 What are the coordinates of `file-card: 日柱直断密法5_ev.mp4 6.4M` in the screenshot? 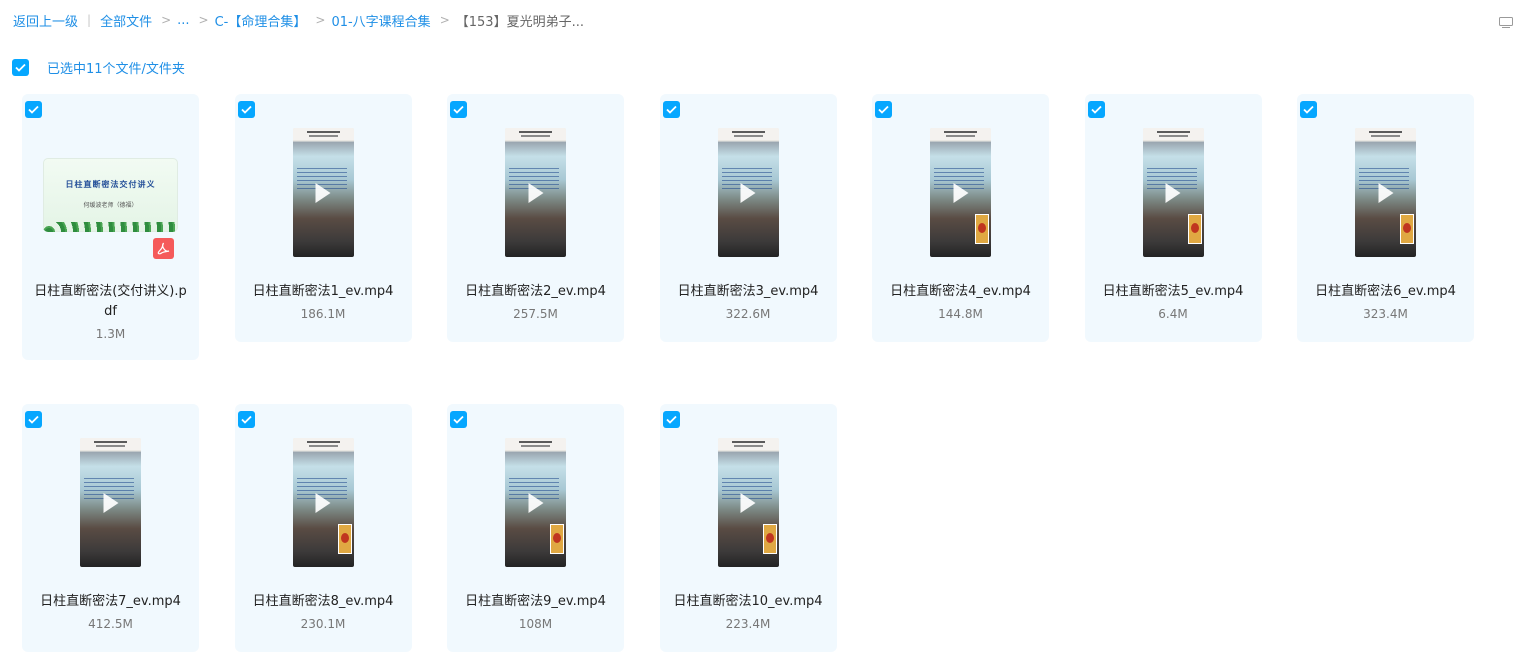 It's located at (1173, 218).